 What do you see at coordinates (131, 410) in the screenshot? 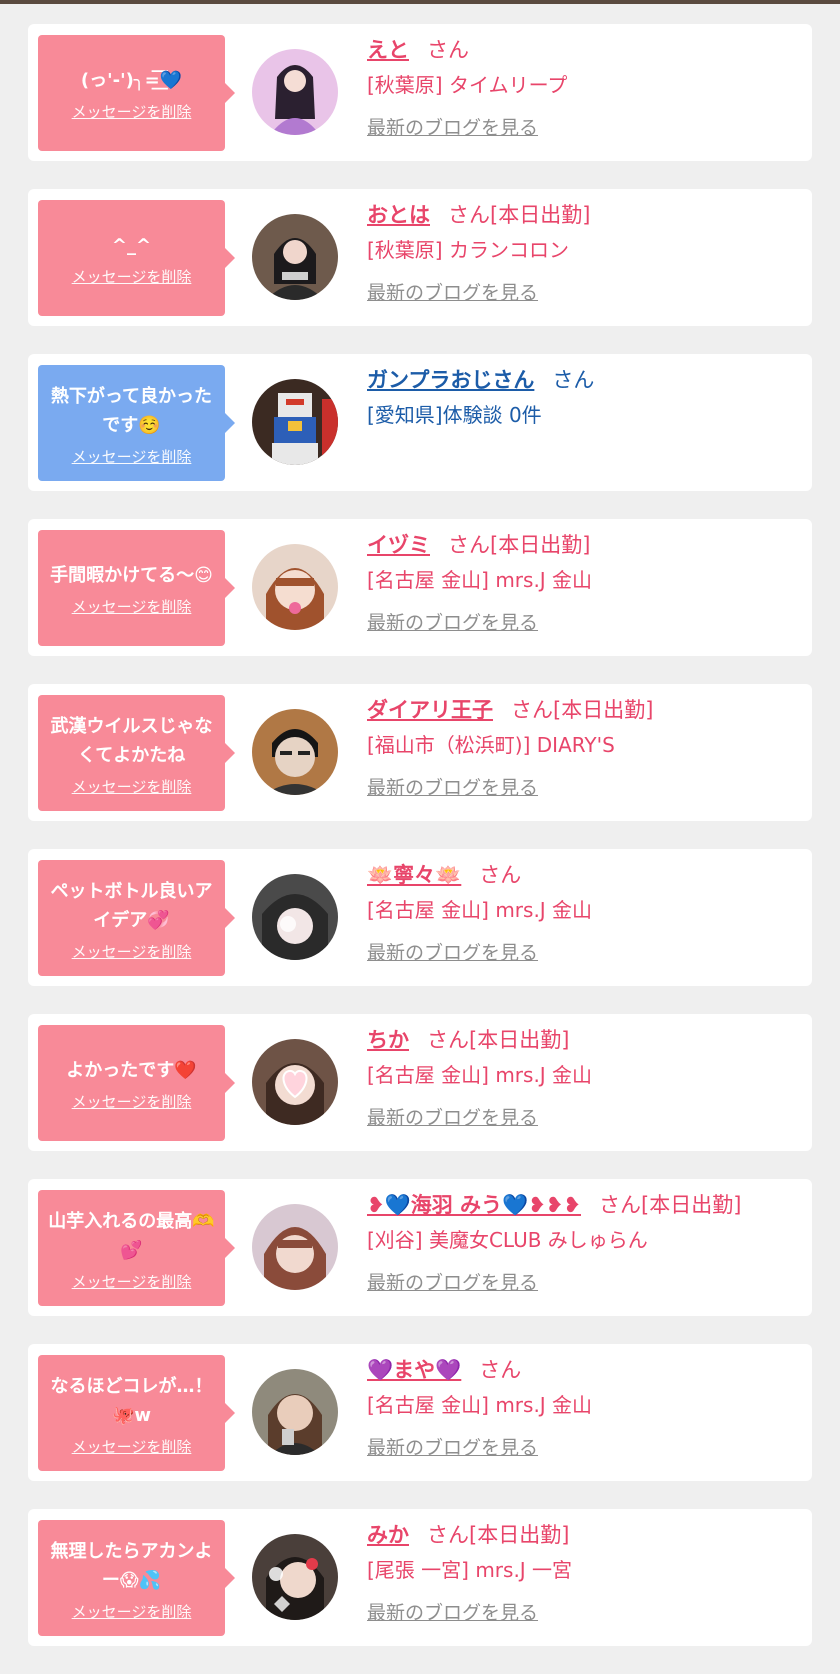
I see `message-text: 熱下がって良かったです☺️` at bounding box center [131, 410].